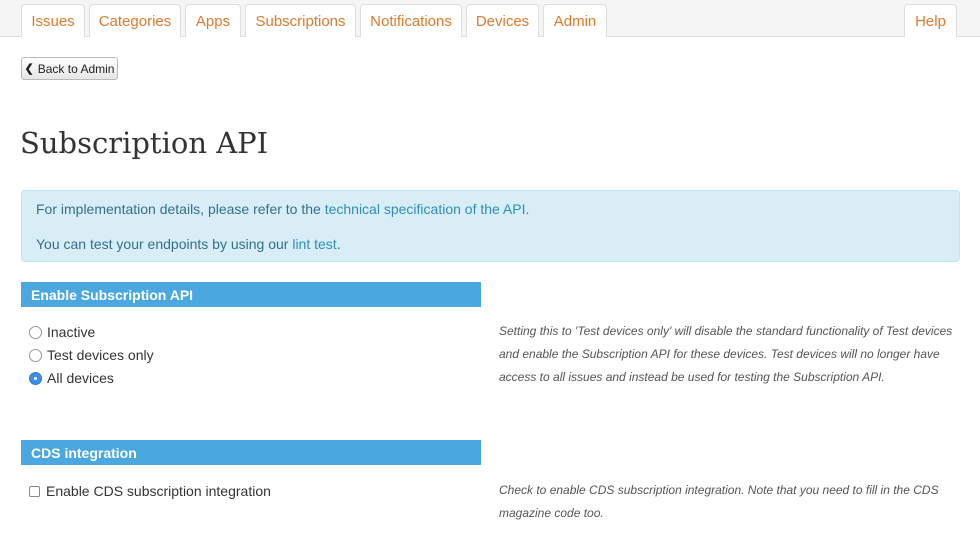 The image size is (980, 534). I want to click on tab-apps: Apps, so click(213, 20).